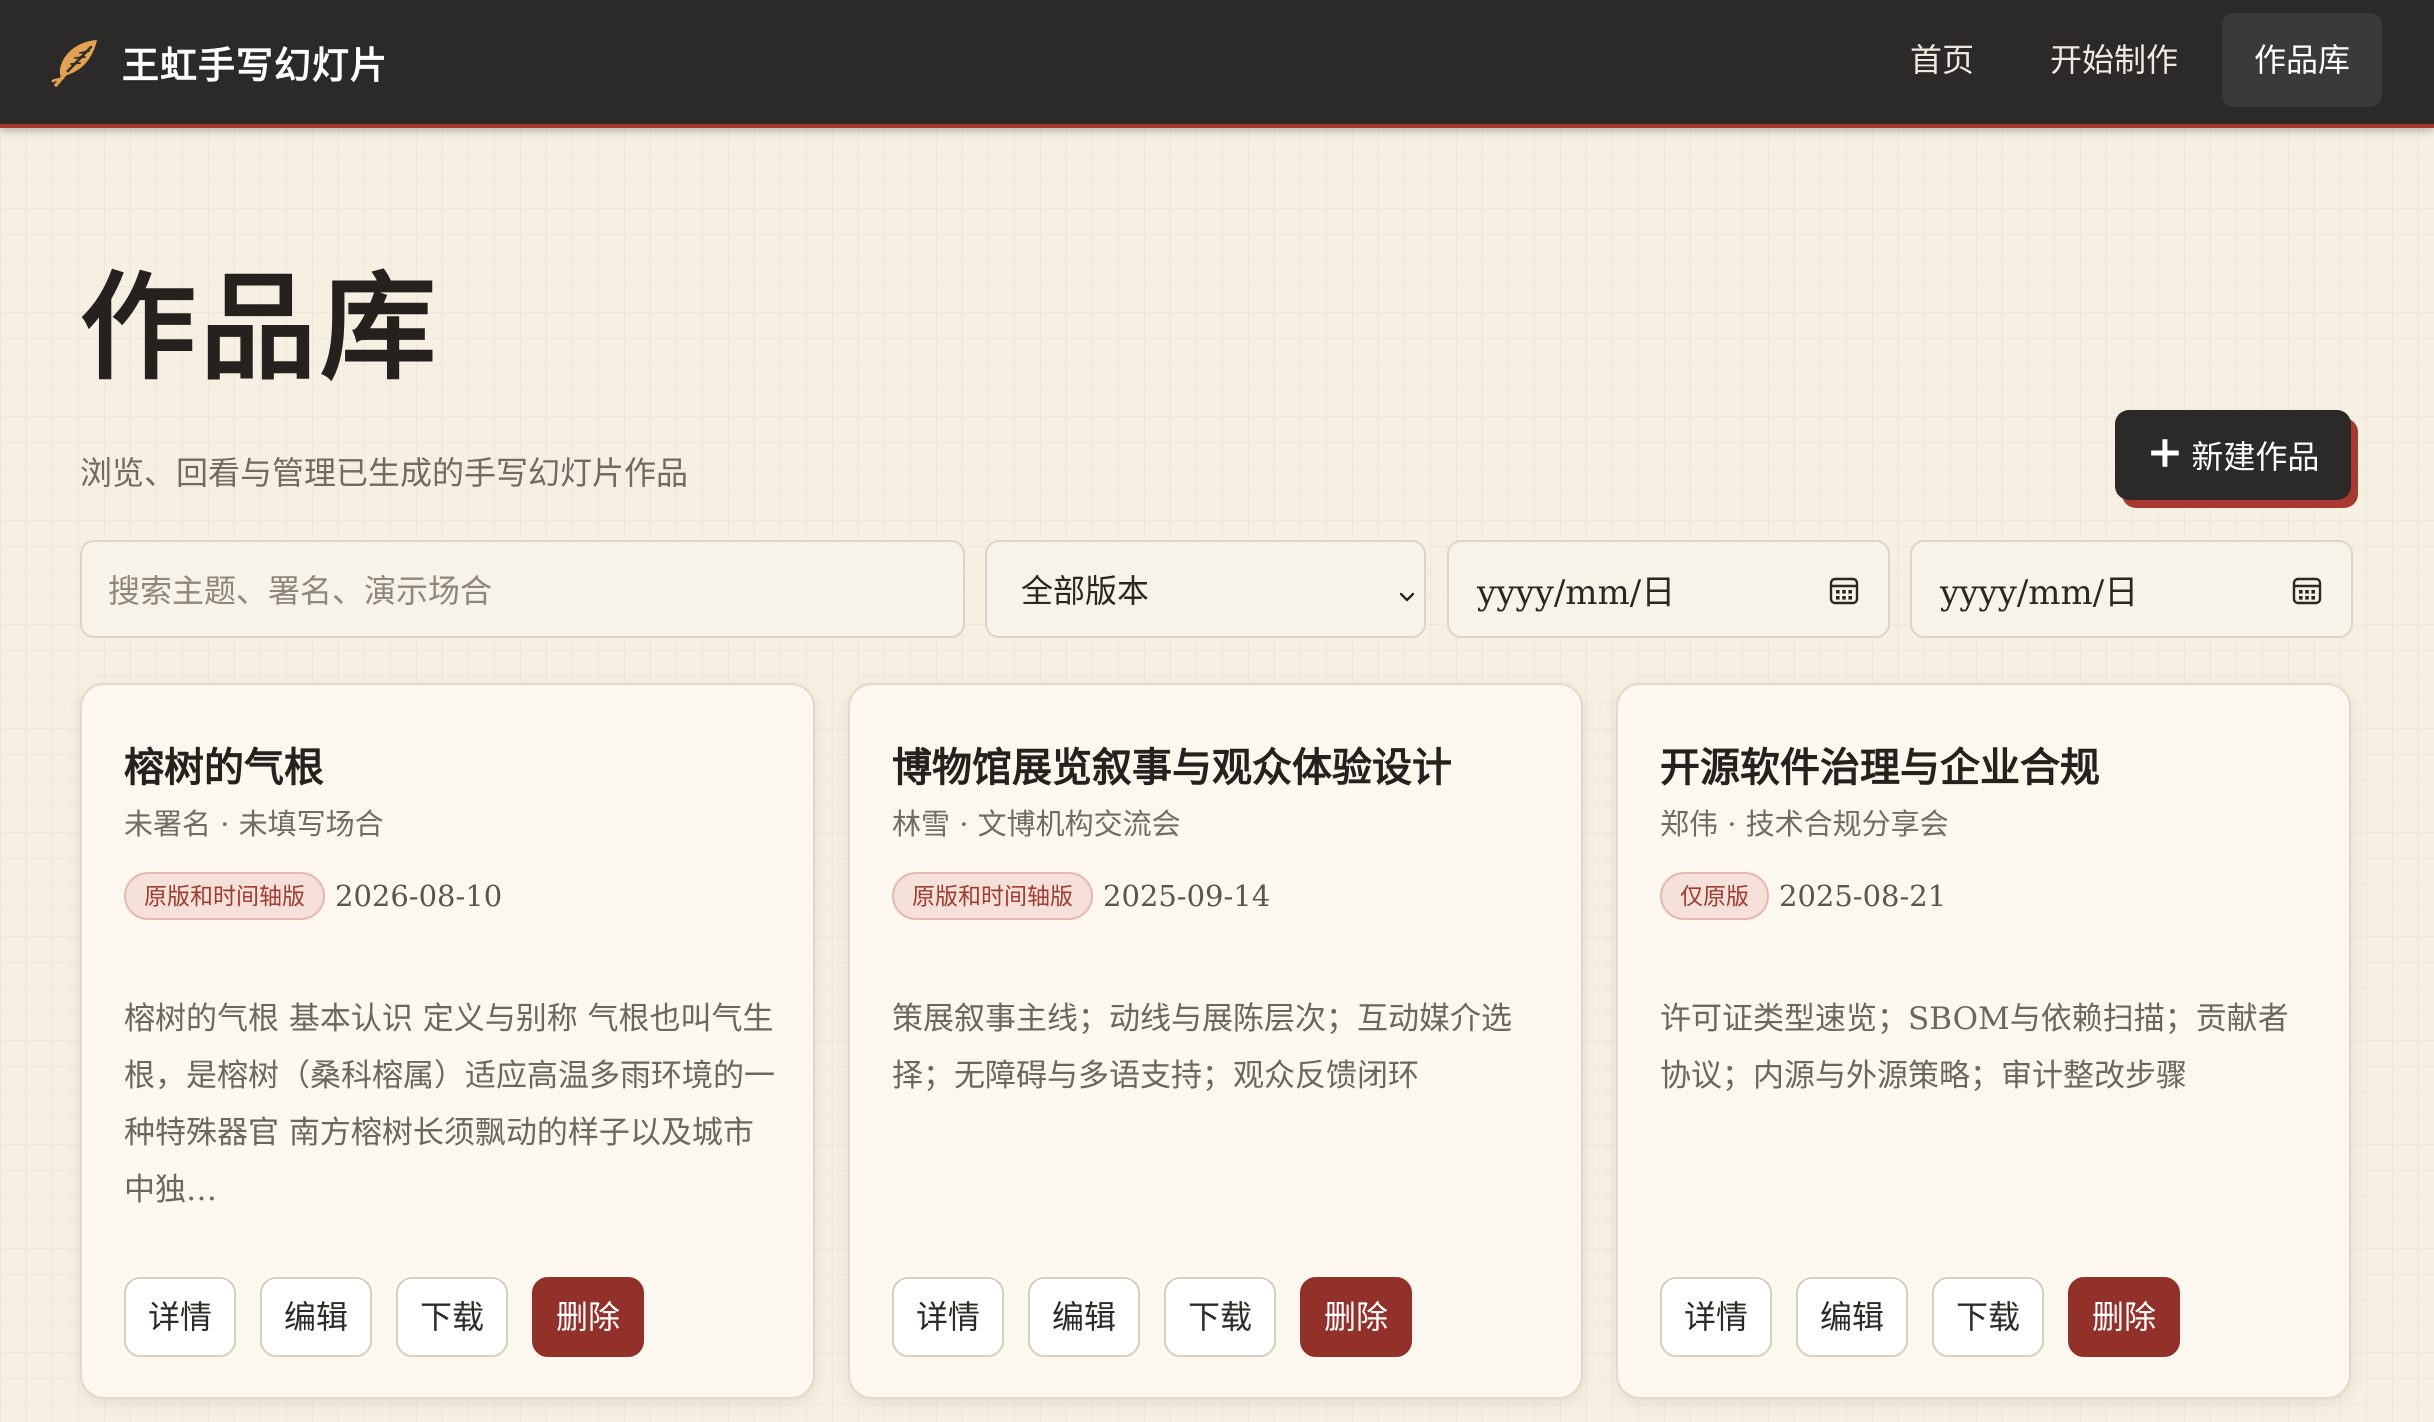 This screenshot has width=2434, height=1422. Describe the element at coordinates (2039, 592) in the screenshot. I see `date-to-placeholder: yyyy/mm/日` at that location.